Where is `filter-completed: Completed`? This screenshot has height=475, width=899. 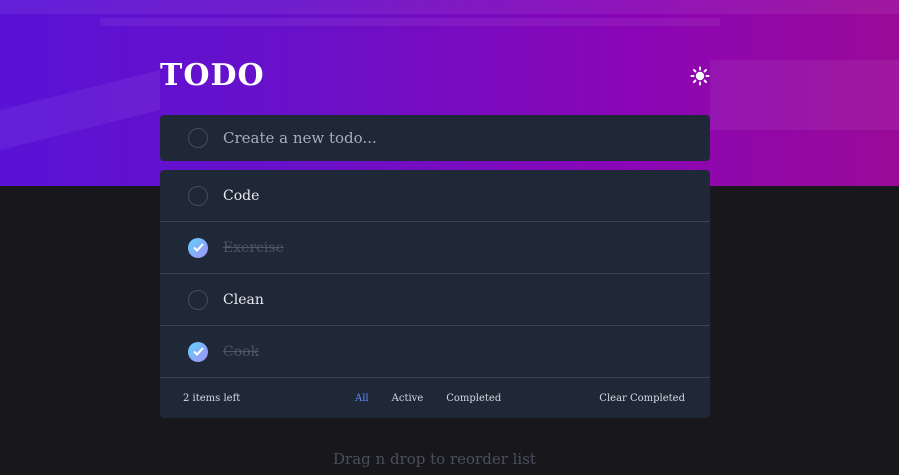
filter-completed: Completed is located at coordinates (473, 398).